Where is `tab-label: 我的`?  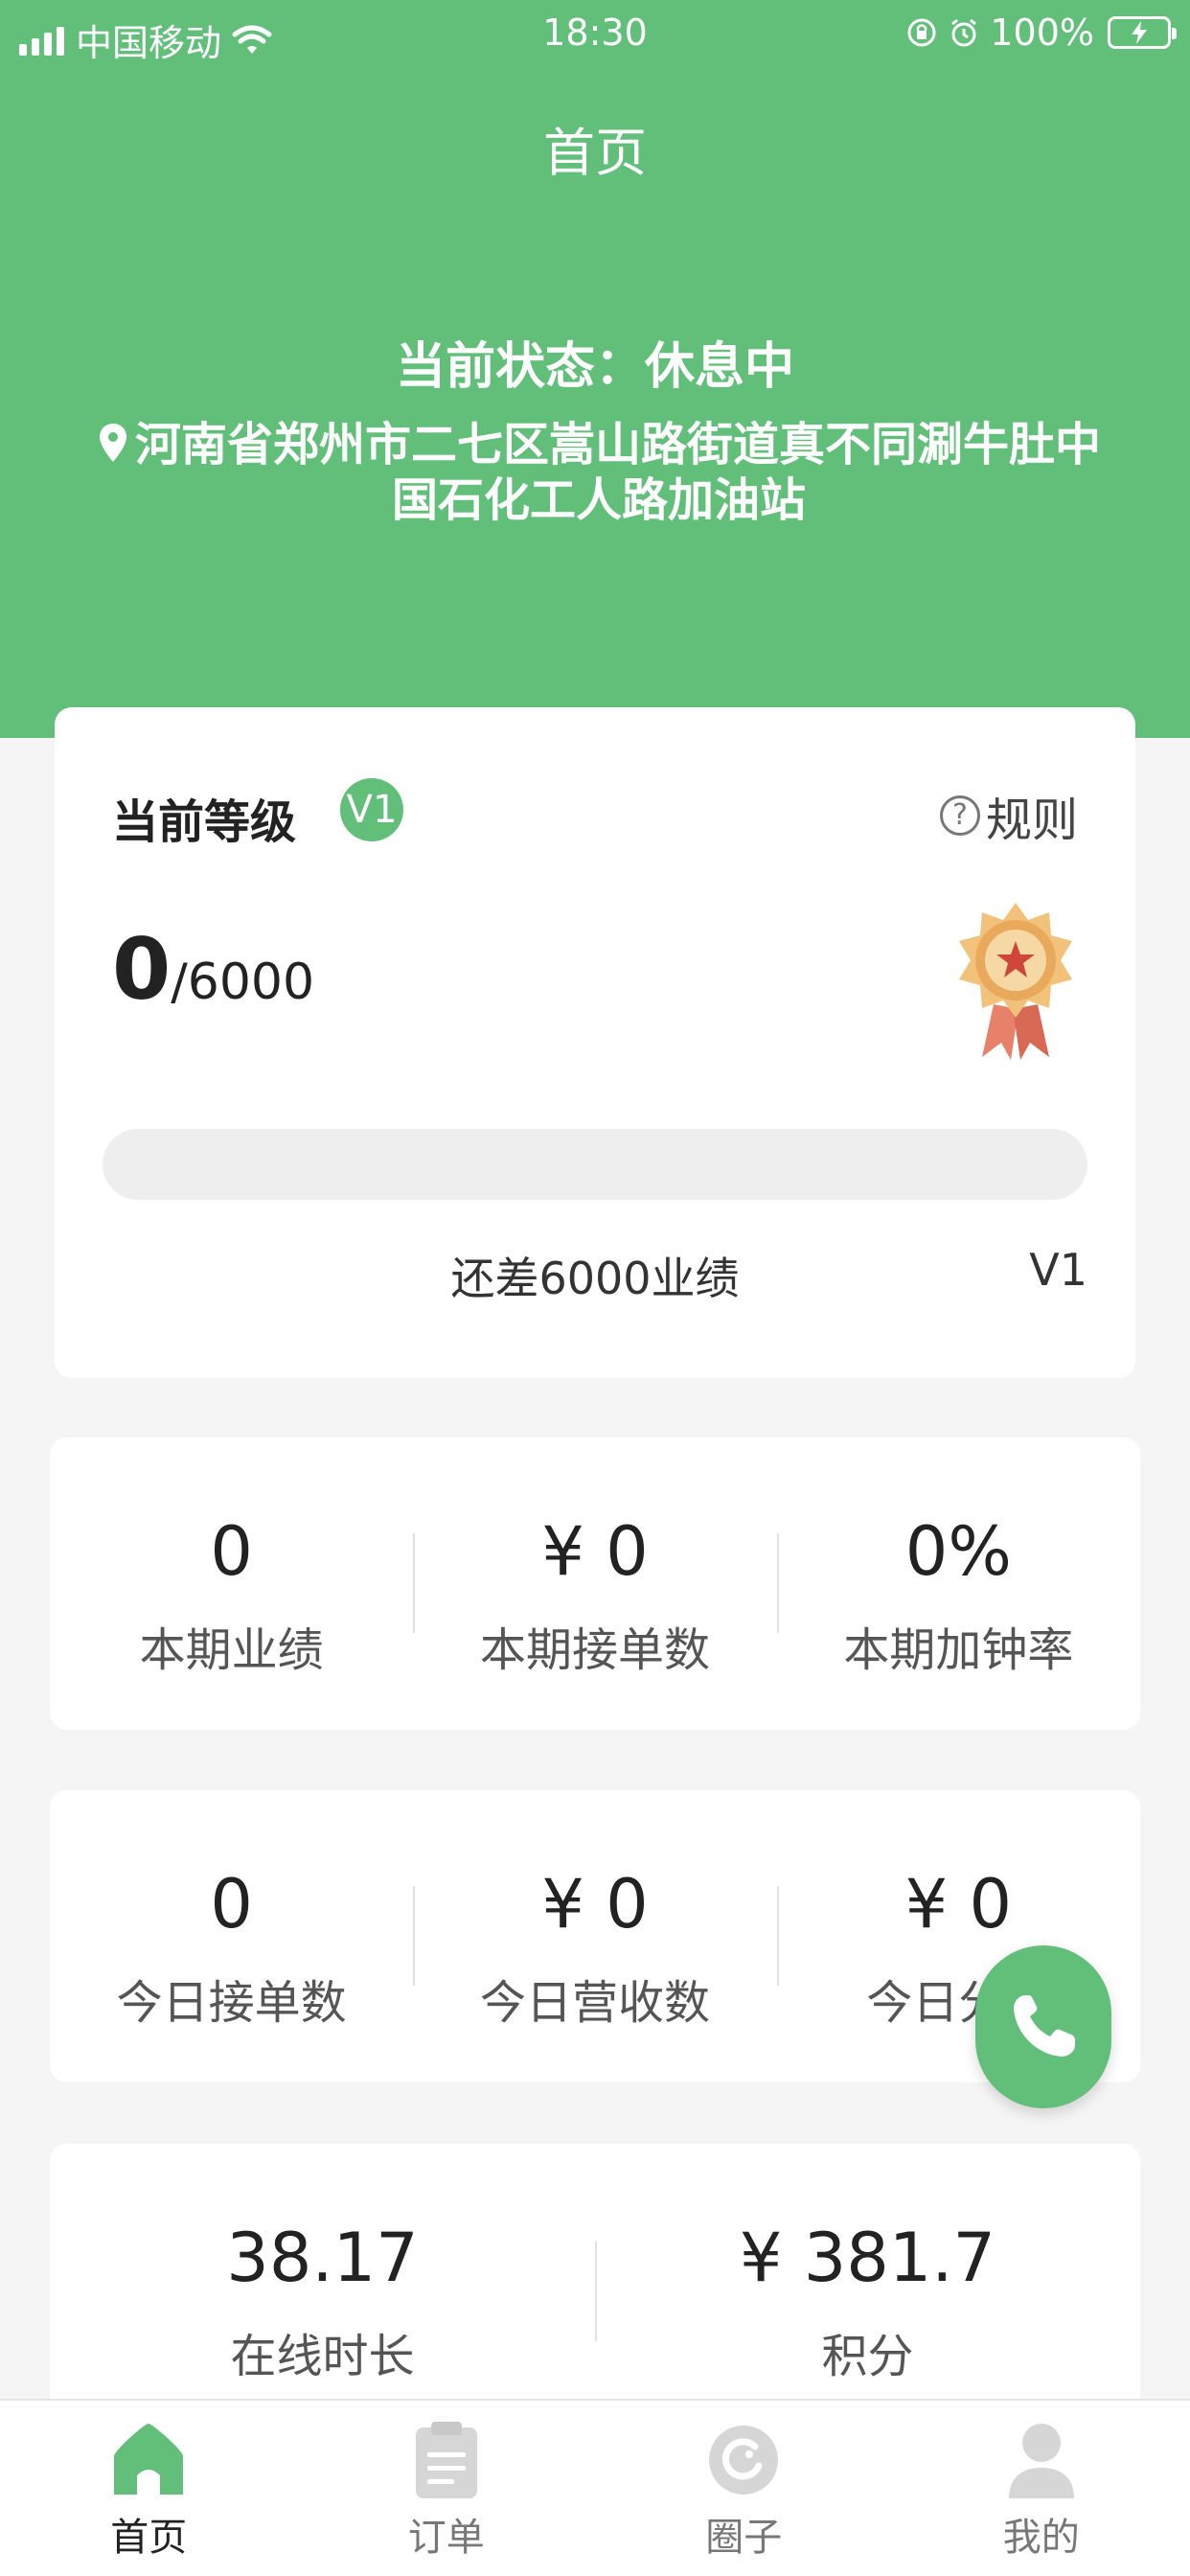 tab-label: 我的 is located at coordinates (1041, 2538).